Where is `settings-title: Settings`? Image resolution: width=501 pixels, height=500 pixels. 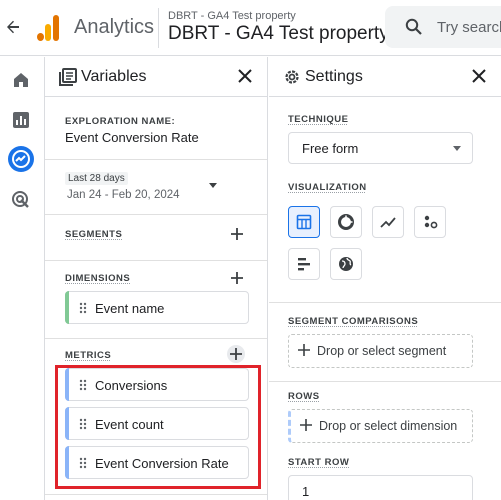 settings-title: Settings is located at coordinates (334, 76).